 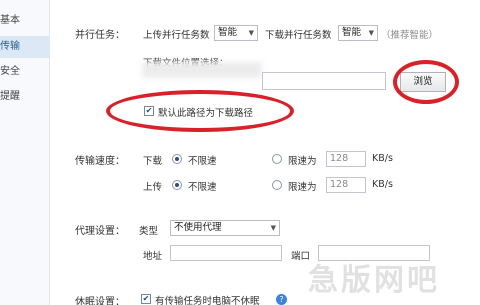 What do you see at coordinates (198, 227) in the screenshot?
I see `proxy-type-value: 不使用代理` at bounding box center [198, 227].